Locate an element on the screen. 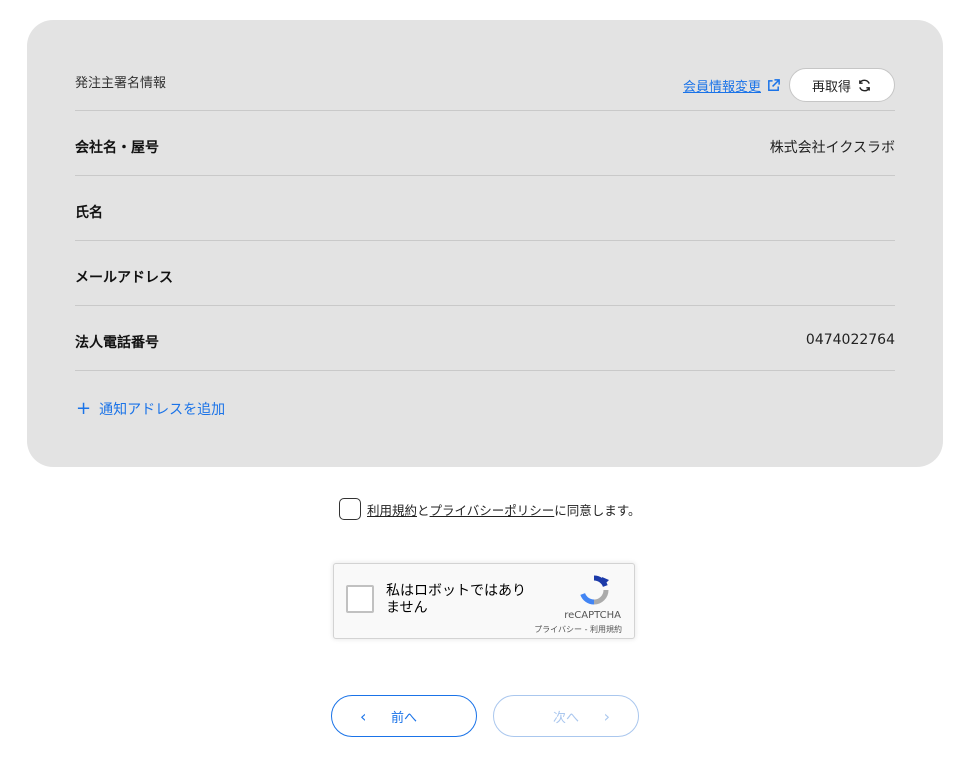 This screenshot has width=962, height=758. email-label: メールアドレス is located at coordinates (124, 278).